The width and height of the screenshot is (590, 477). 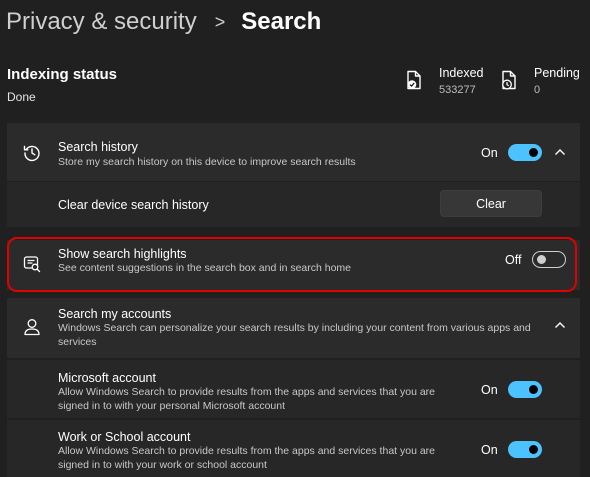 What do you see at coordinates (557, 73) in the screenshot?
I see `pending-label: Pending` at bounding box center [557, 73].